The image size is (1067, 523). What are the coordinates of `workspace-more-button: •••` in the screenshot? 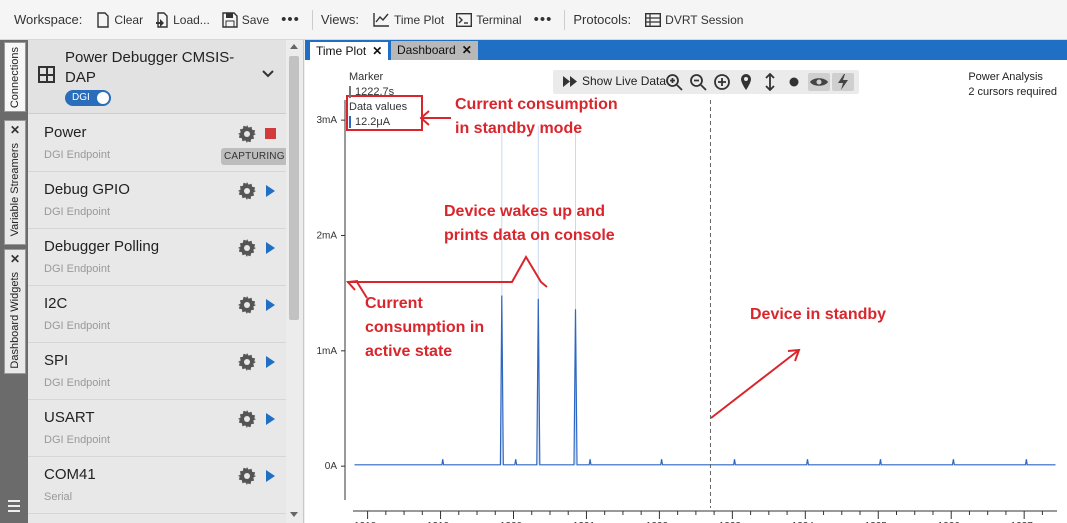 It's located at (290, 19).